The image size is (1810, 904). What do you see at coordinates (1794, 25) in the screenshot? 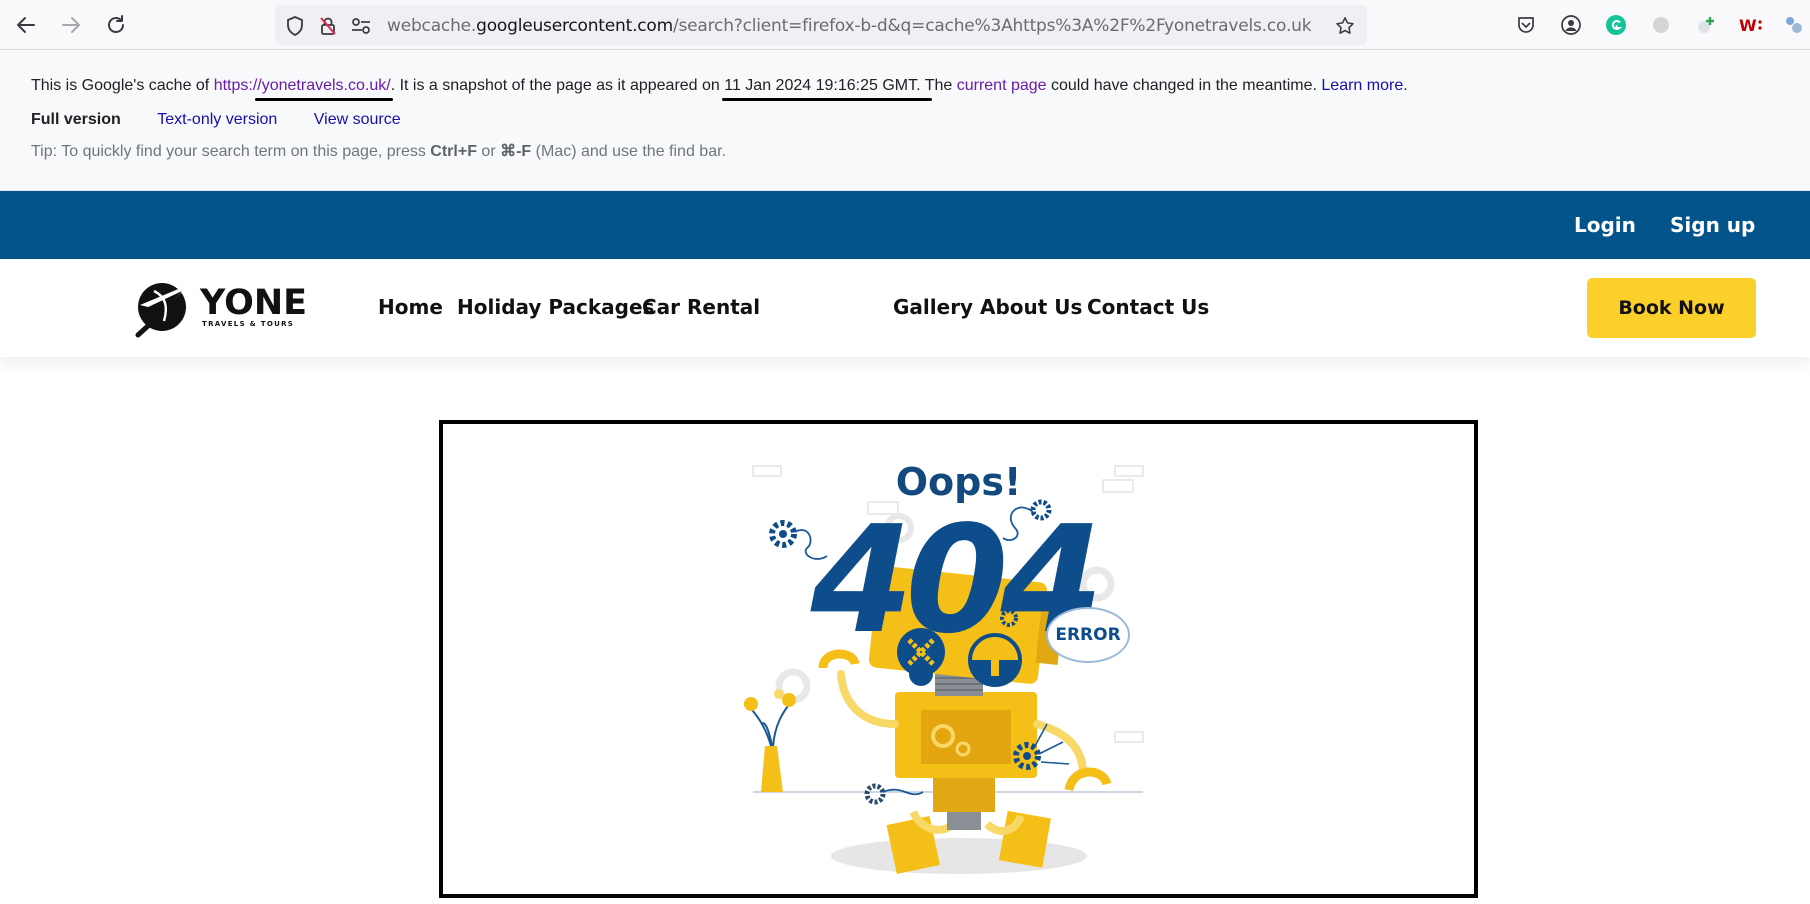
I see `extensions-puzzle-icon` at bounding box center [1794, 25].